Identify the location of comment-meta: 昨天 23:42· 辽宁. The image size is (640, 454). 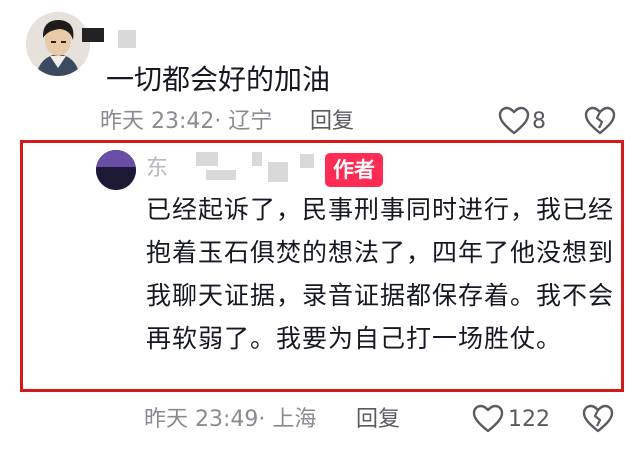
(186, 122).